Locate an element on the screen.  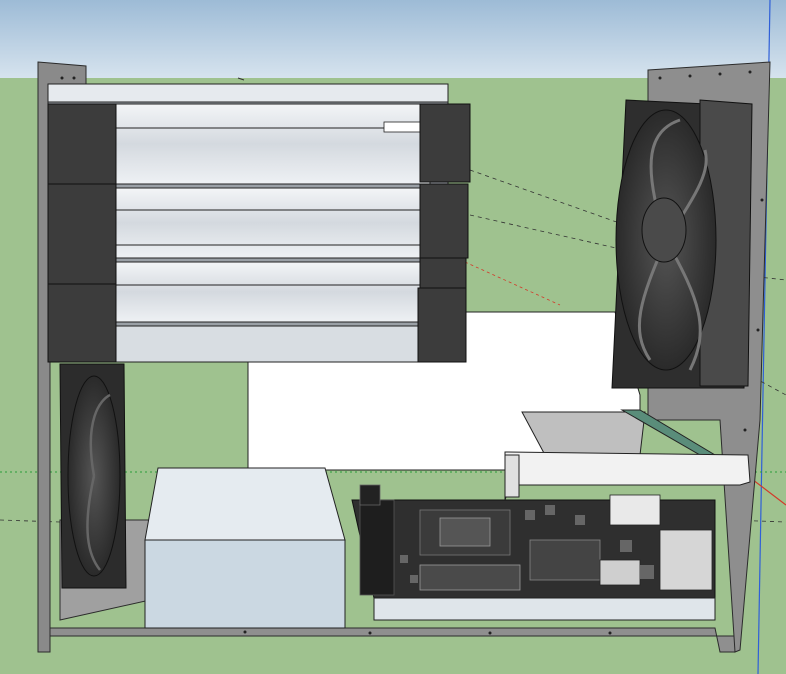
motherboard is located at coordinates (533, 552).